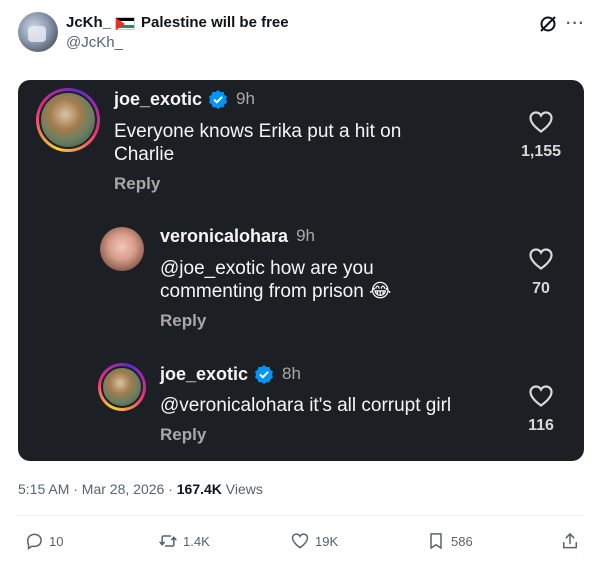 This screenshot has width=614, height=565. I want to click on palestine-flag-icon, so click(125, 23).